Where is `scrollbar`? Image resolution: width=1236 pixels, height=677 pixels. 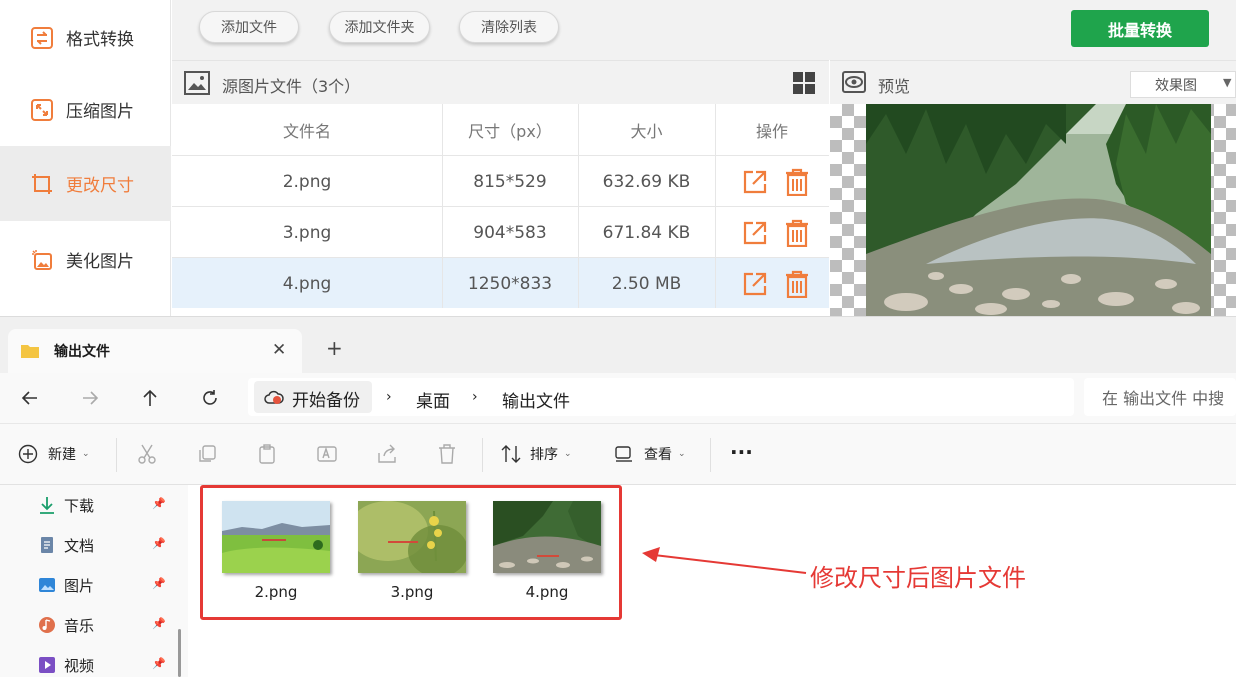 scrollbar is located at coordinates (179, 653).